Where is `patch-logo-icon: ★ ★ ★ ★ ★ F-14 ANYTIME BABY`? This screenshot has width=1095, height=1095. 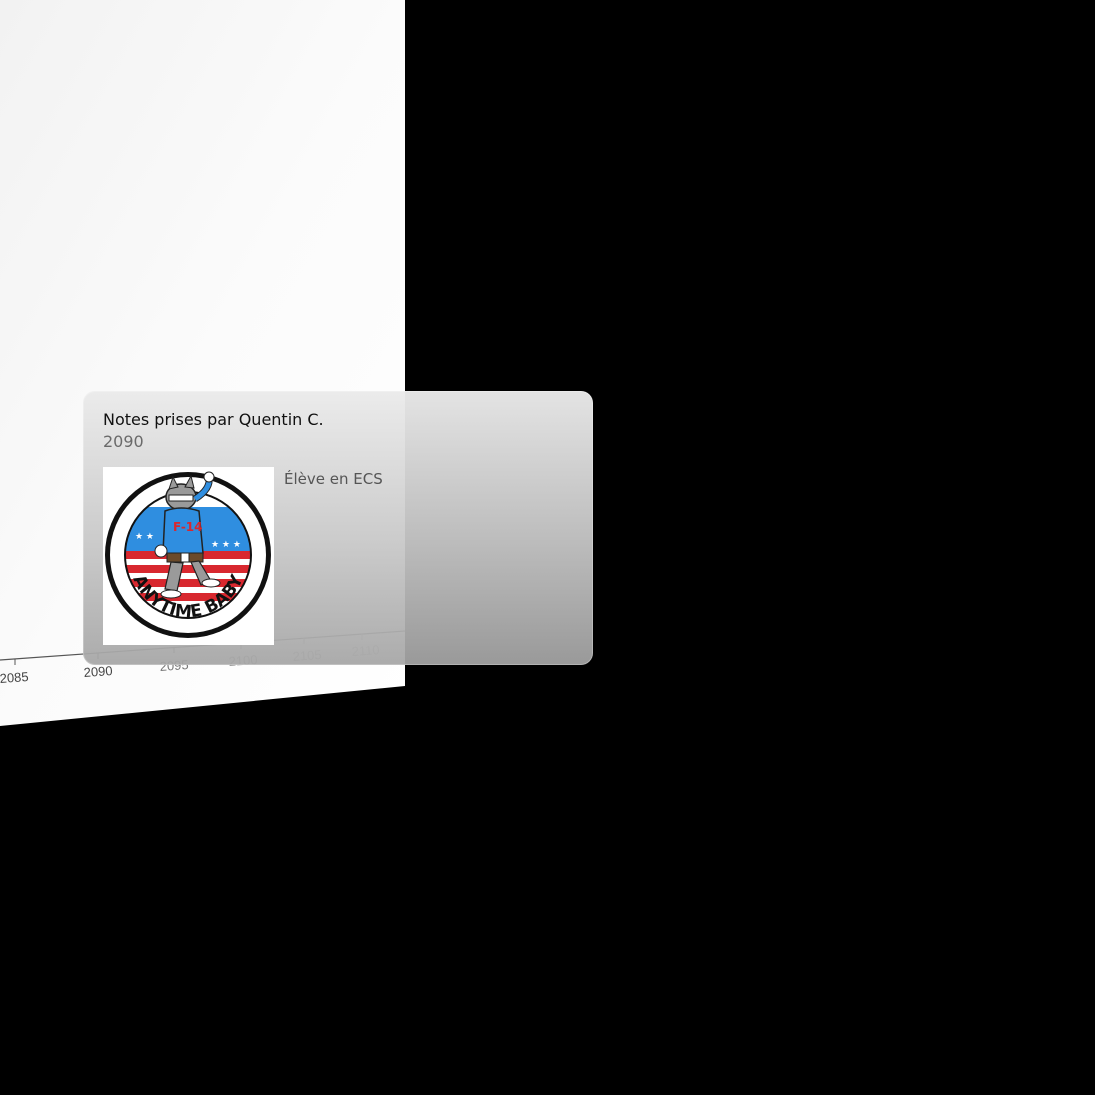 patch-logo-icon: ★ ★ ★ ★ ★ F-14 ANYTIME BABY is located at coordinates (188, 556).